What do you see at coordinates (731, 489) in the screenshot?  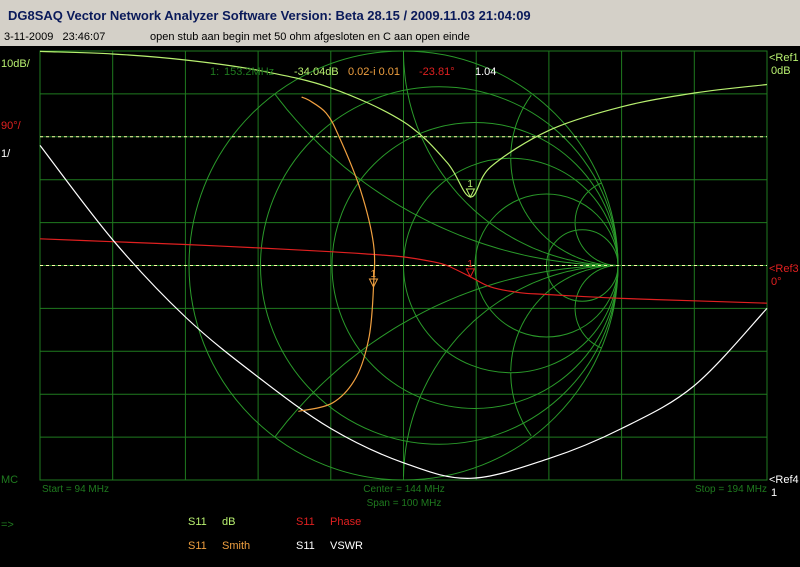 I see `freq-stop: Stop = 194 MHz` at bounding box center [731, 489].